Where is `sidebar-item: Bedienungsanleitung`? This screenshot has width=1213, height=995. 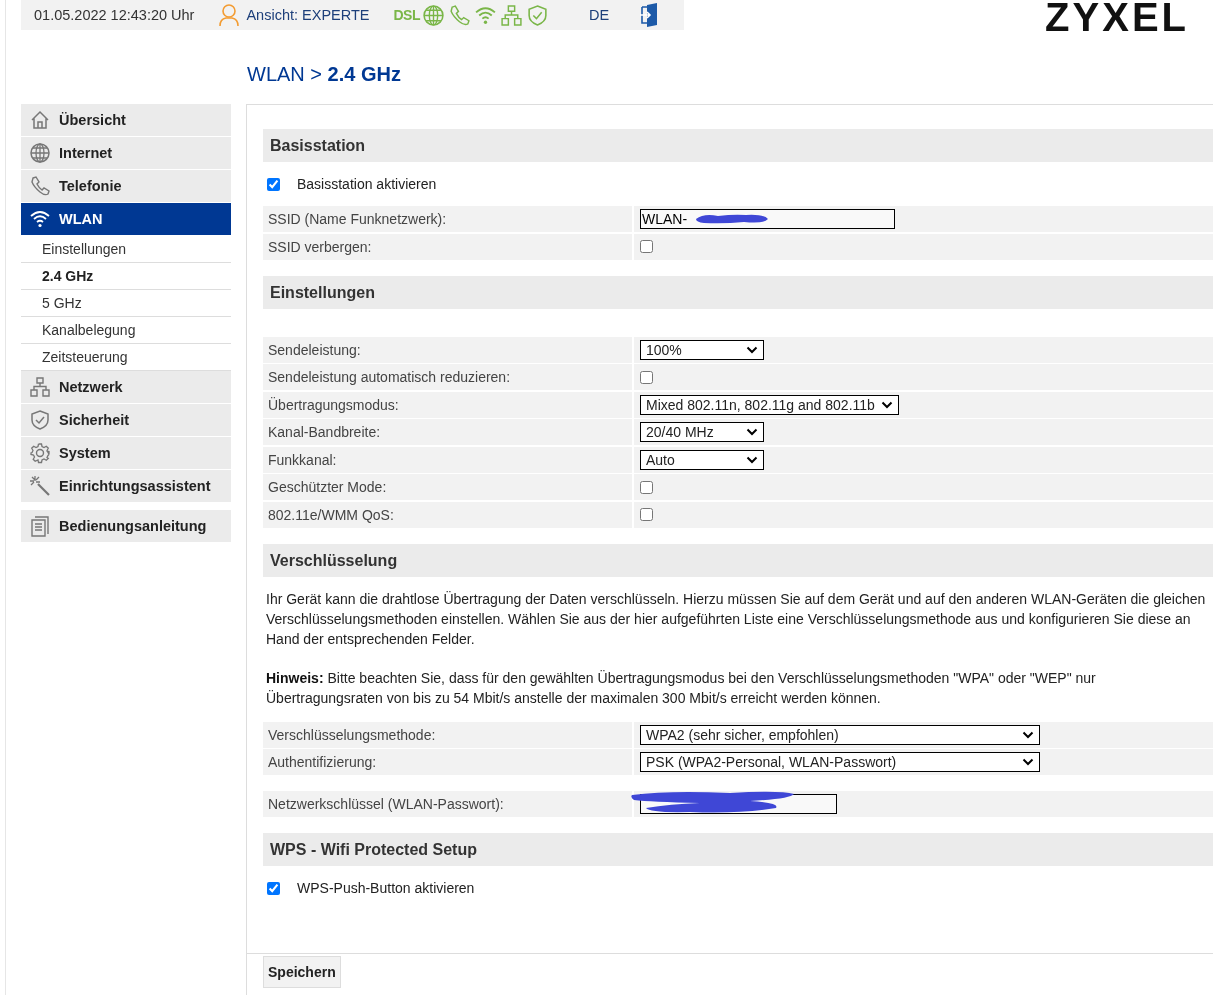
sidebar-item: Bedienungsanleitung is located at coordinates (126, 526).